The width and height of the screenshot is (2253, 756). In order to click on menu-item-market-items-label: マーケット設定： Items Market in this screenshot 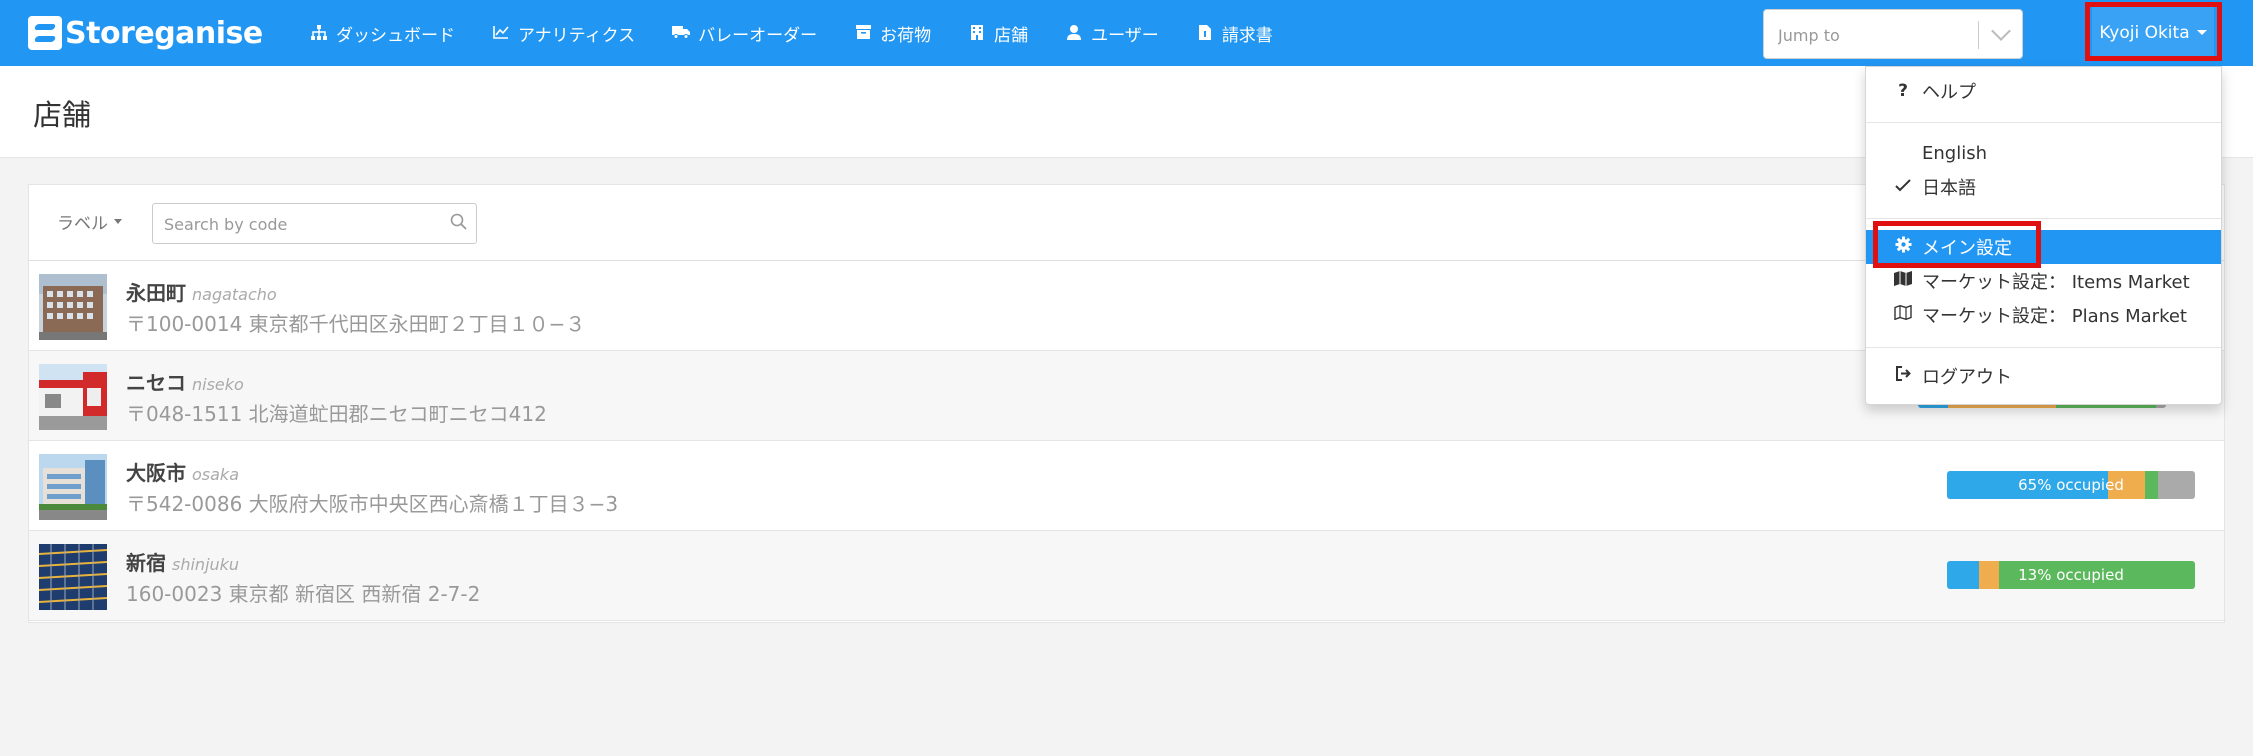, I will do `click(2056, 282)`.